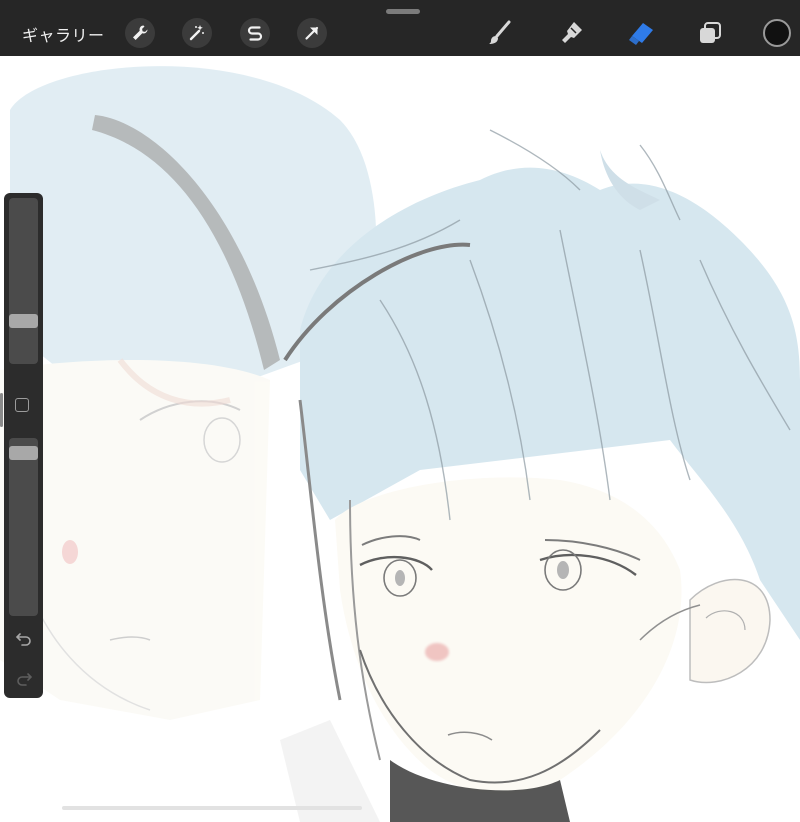 The width and height of the screenshot is (800, 822). I want to click on adjustments-button, so click(197, 33).